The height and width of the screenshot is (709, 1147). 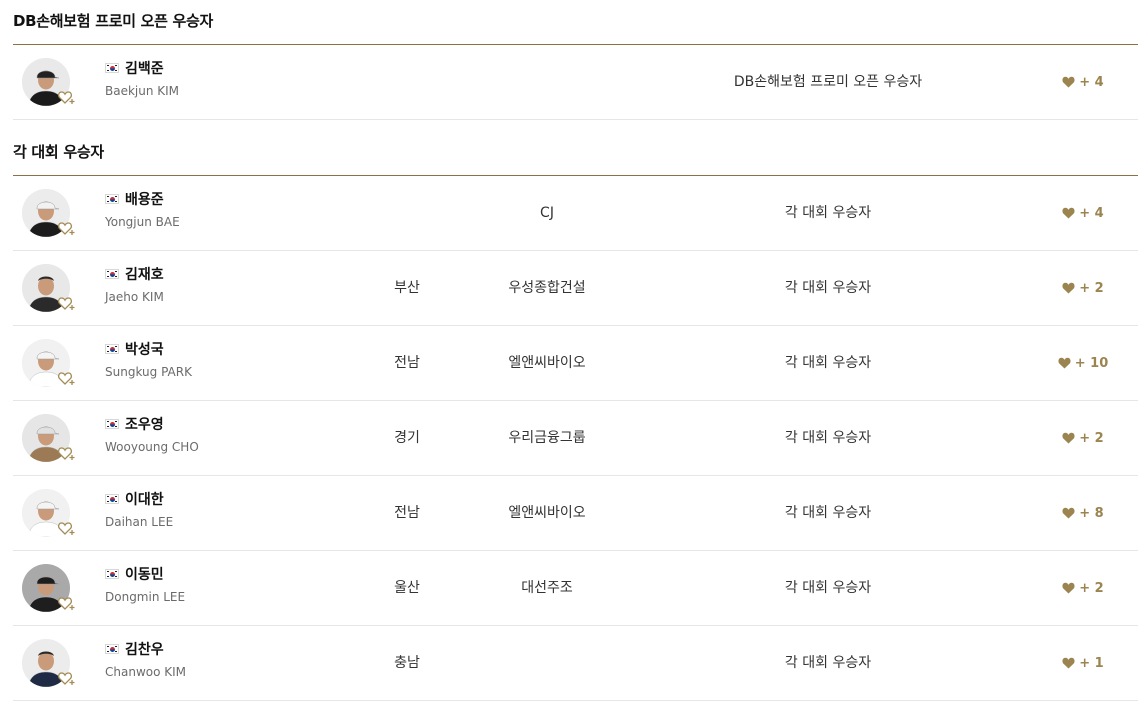 I want to click on player-name-english: Dongmin LEE, so click(x=145, y=597).